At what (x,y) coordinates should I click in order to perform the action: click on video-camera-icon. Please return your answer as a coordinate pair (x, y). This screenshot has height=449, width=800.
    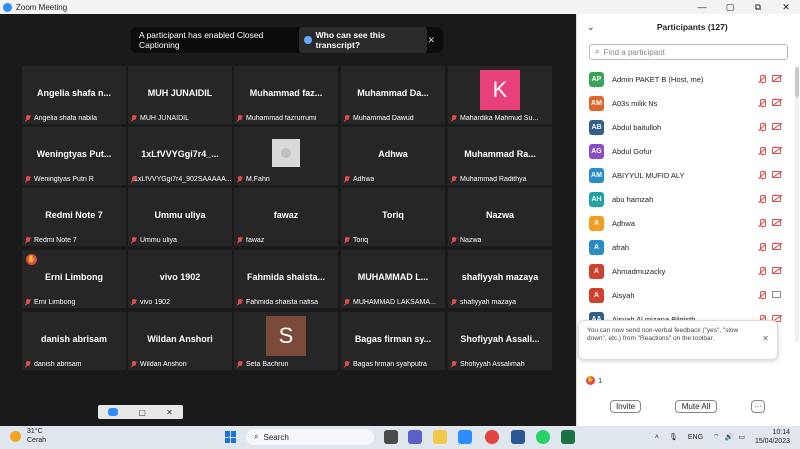
    Looking at the image, I should click on (776, 294).